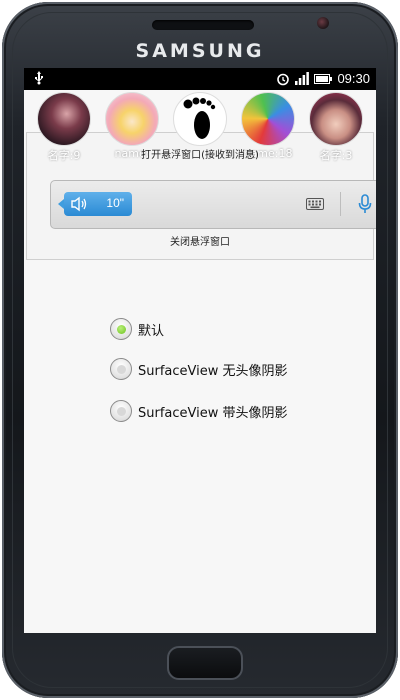  Describe the element at coordinates (203, 25) in the screenshot. I see `earpiece` at that location.